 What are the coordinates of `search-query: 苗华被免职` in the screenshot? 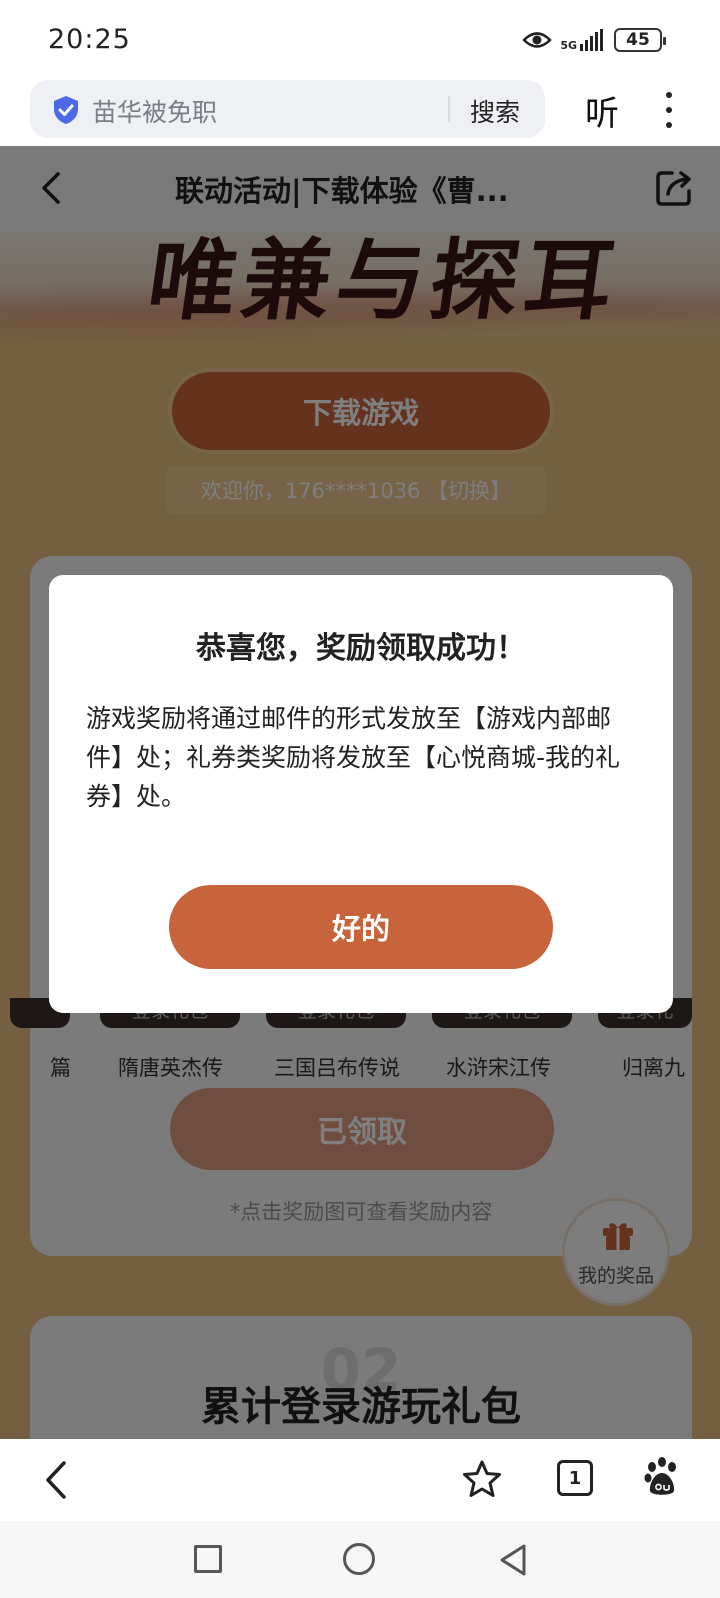 It's located at (154, 111).